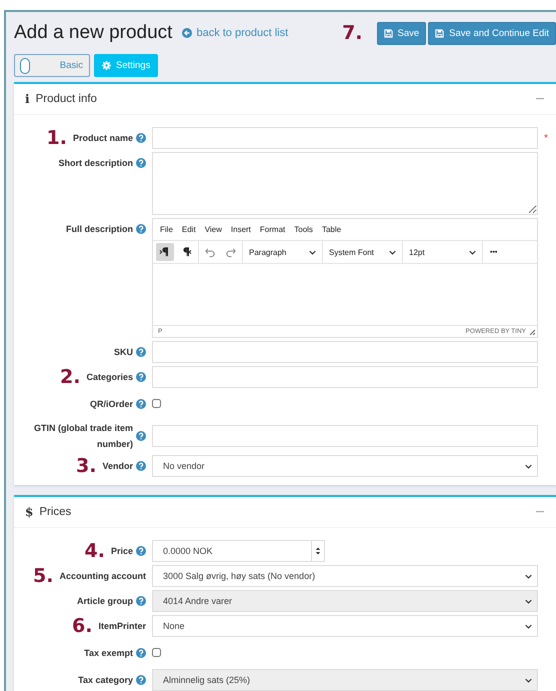  What do you see at coordinates (187, 33) in the screenshot?
I see `back-arrow-icon` at bounding box center [187, 33].